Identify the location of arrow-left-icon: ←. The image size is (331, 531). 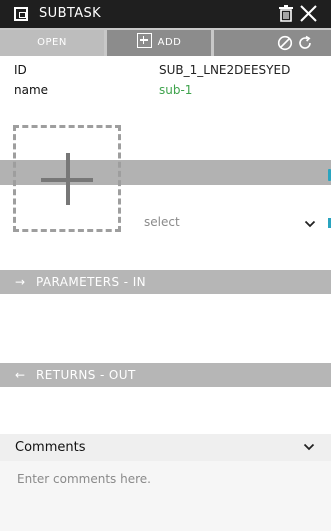
(20, 375).